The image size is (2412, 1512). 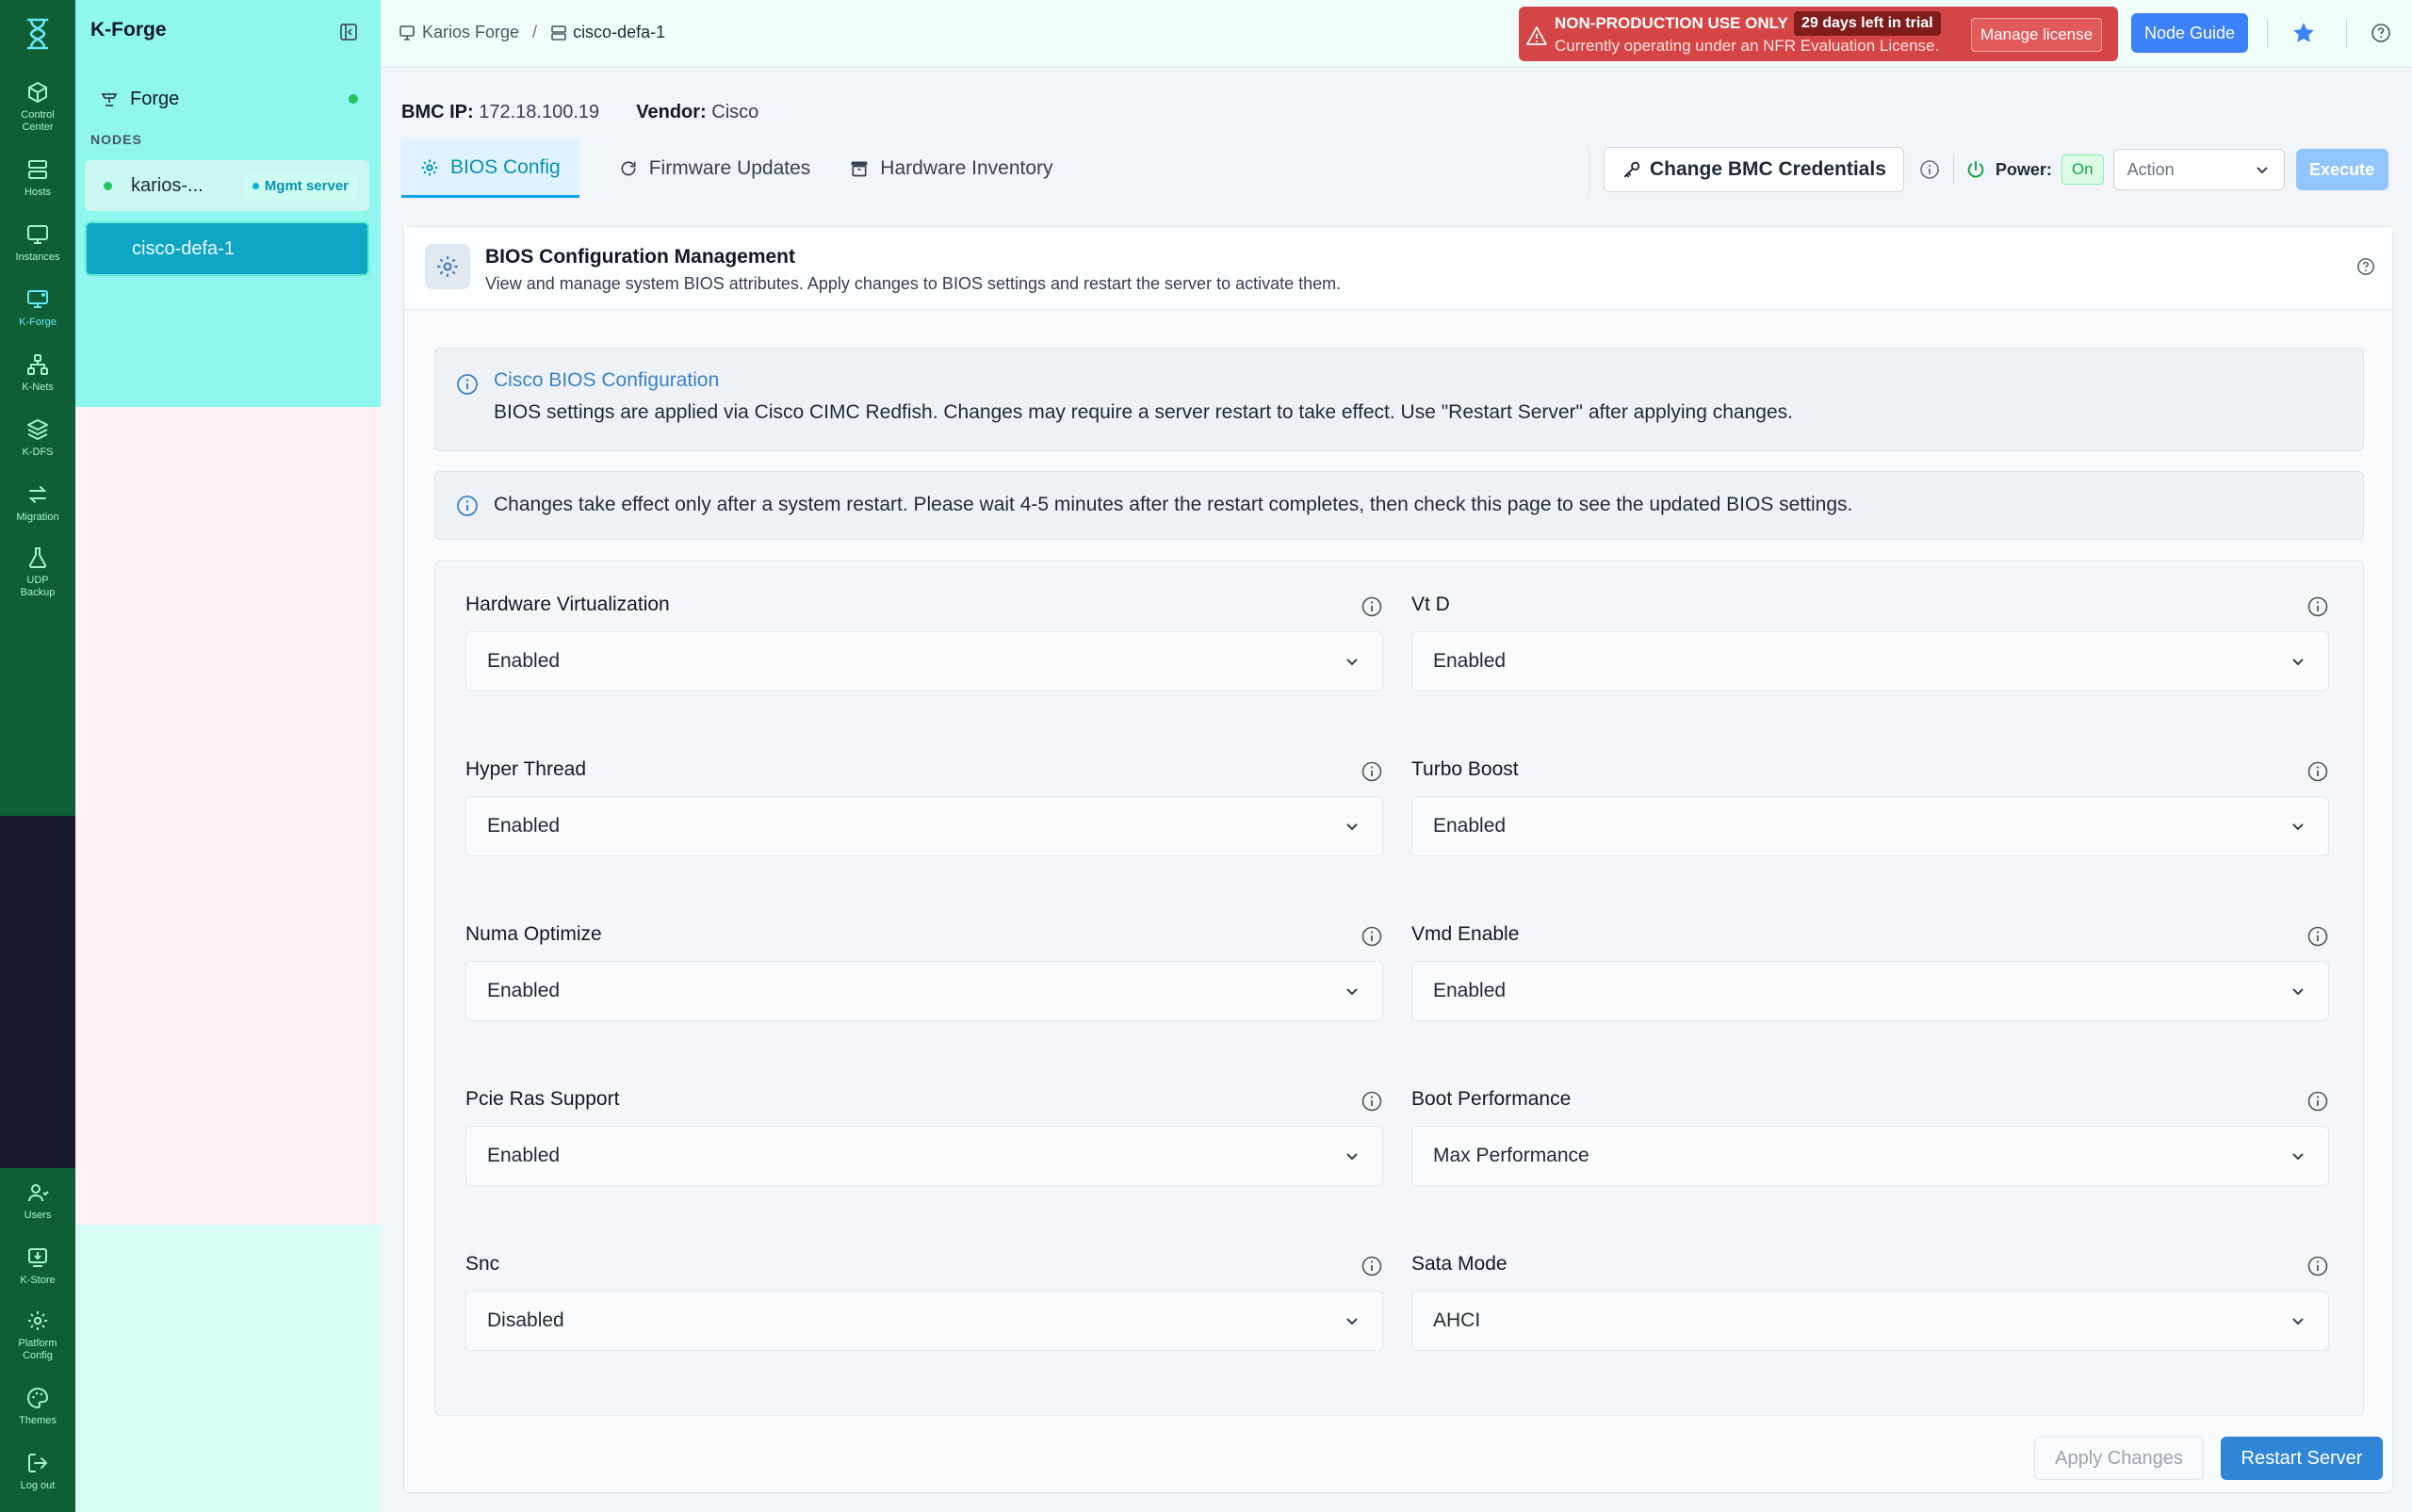 I want to click on status-dot, so click(x=108, y=185).